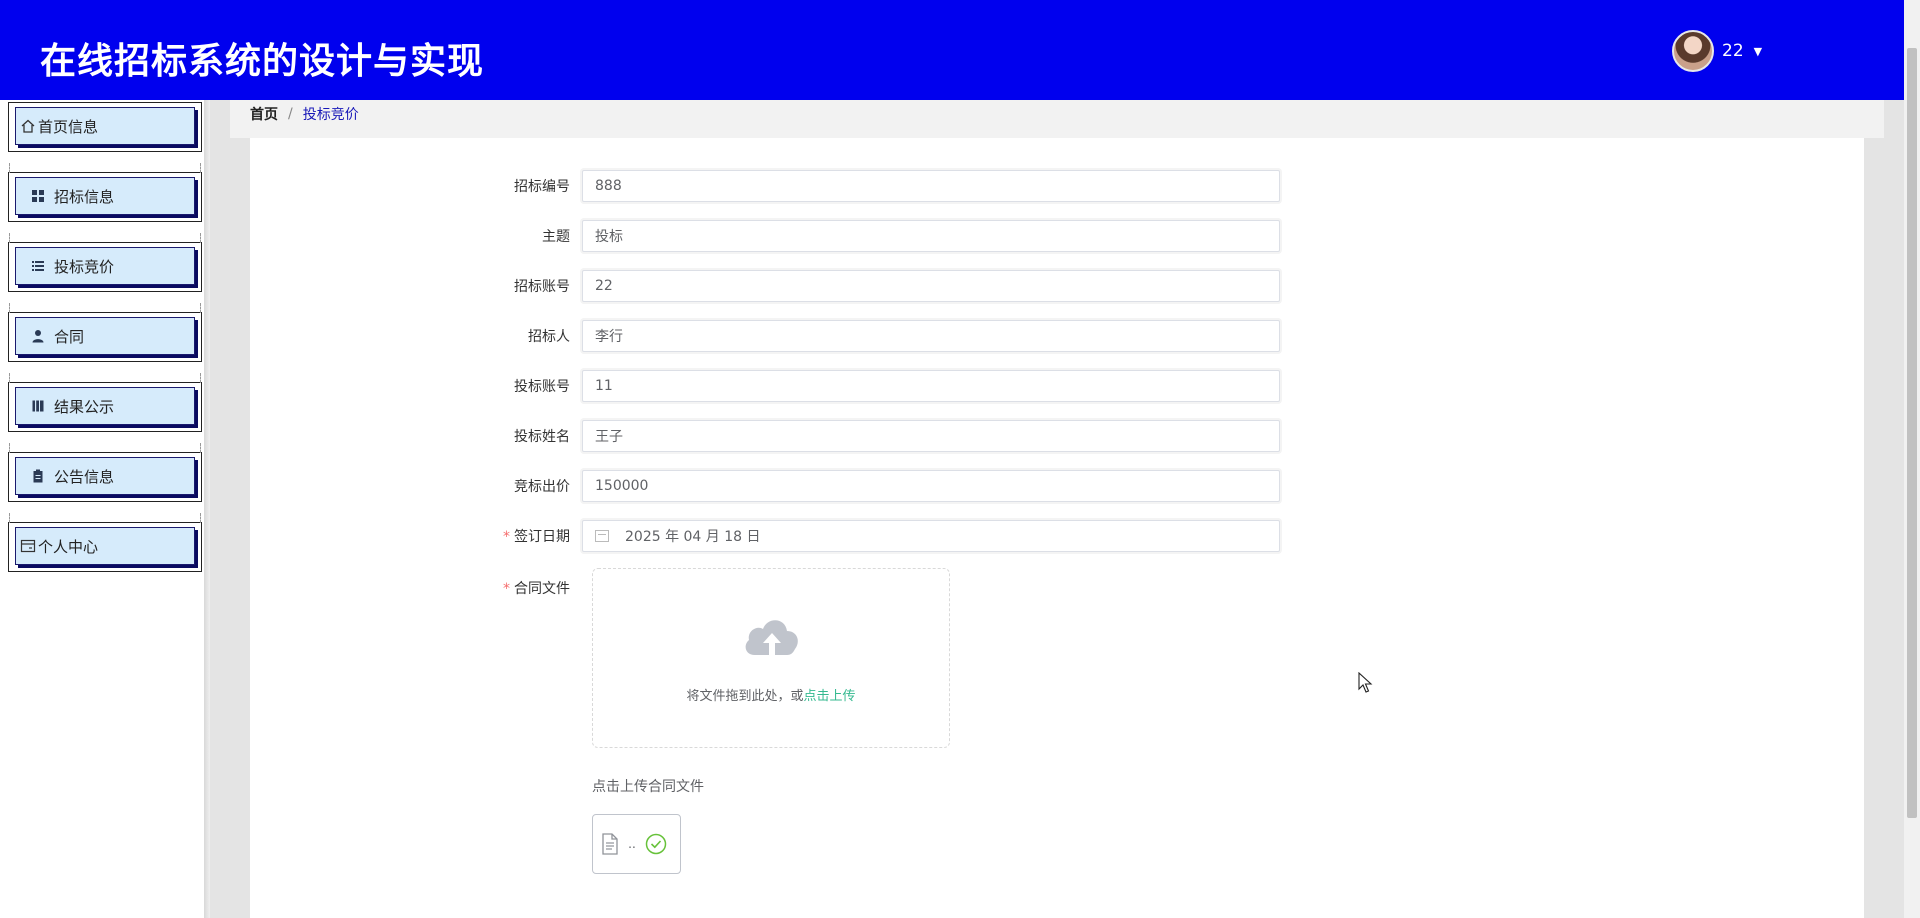  I want to click on form-row-tender-number: 招标编号 888, so click(870, 186).